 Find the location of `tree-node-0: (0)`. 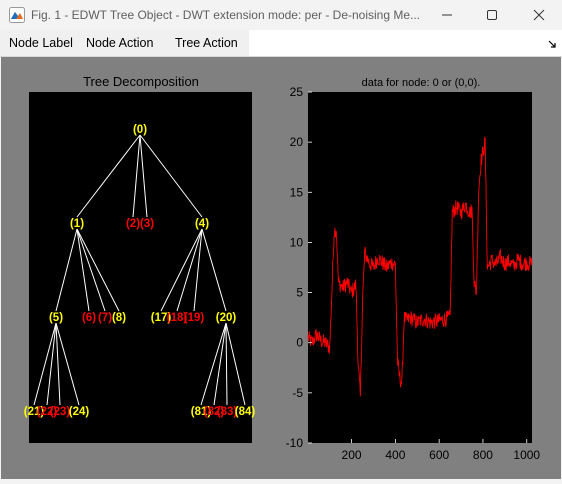

tree-node-0: (0) is located at coordinates (140, 130).